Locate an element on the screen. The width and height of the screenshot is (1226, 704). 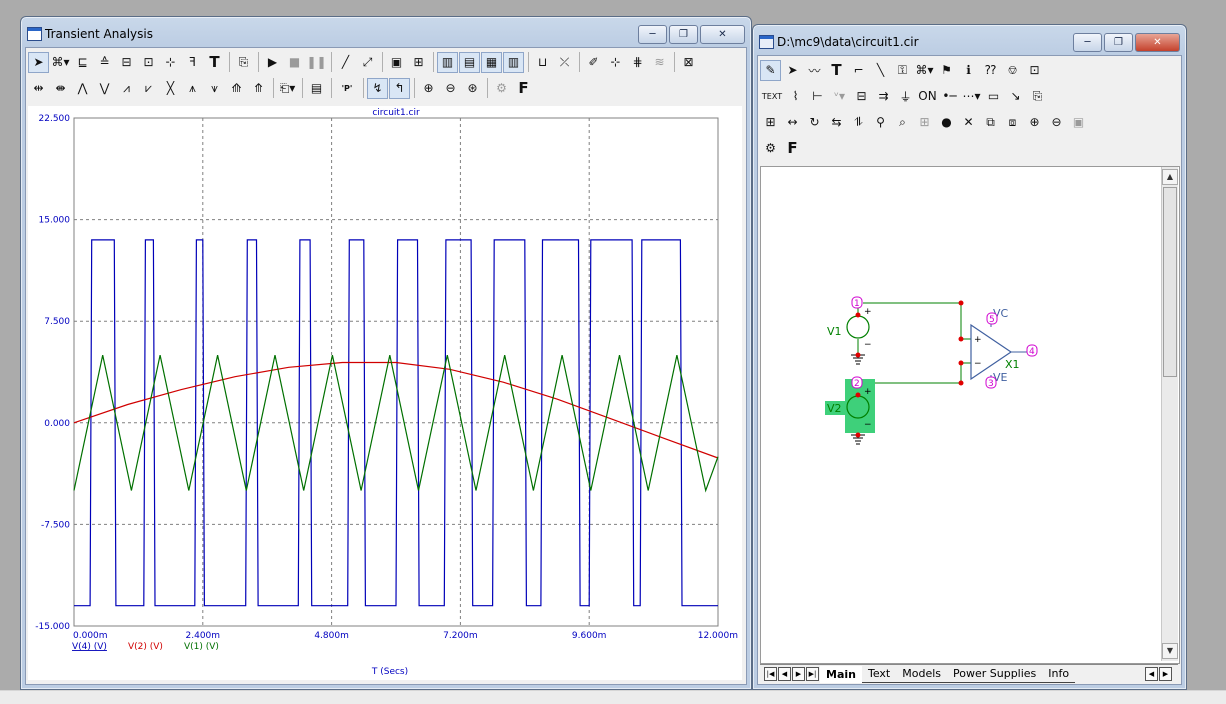
graphics-dropdown-icon: ⌘▾ is located at coordinates (924, 70).